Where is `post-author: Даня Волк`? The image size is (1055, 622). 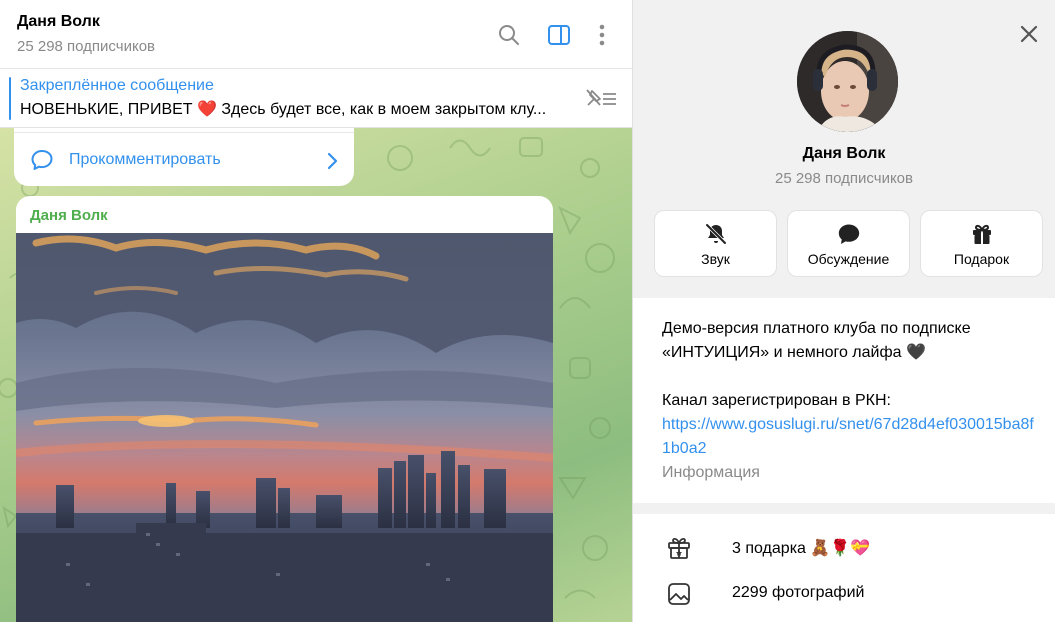 post-author: Даня Волк is located at coordinates (69, 215).